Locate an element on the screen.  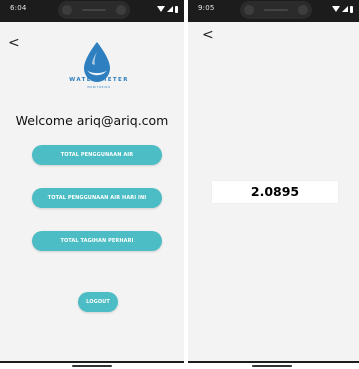
status-time: 6:04 is located at coordinates (18, 8).